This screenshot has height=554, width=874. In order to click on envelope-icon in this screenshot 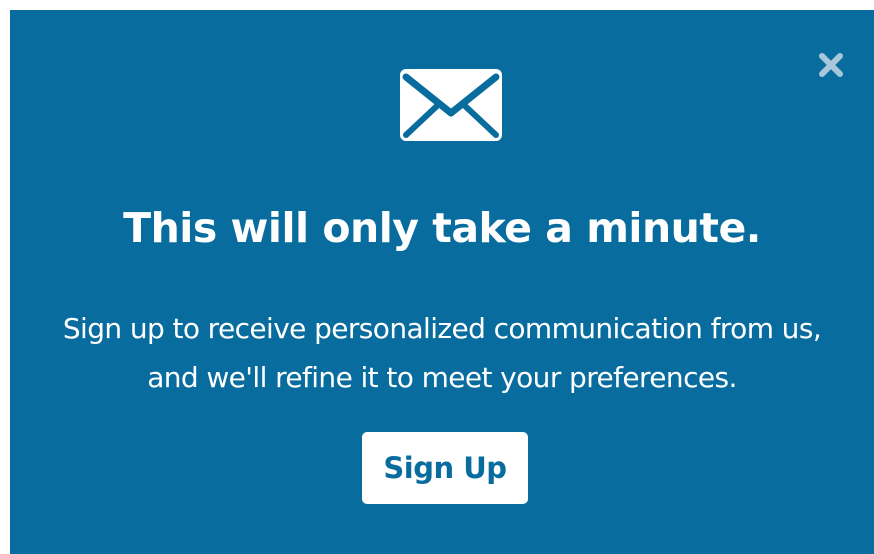, I will do `click(451, 105)`.